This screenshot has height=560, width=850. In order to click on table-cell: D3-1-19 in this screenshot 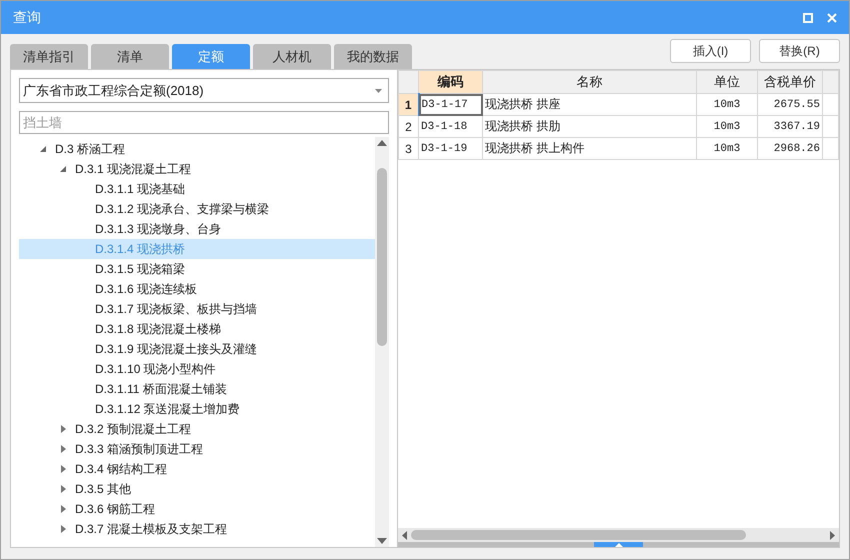, I will do `click(450, 149)`.